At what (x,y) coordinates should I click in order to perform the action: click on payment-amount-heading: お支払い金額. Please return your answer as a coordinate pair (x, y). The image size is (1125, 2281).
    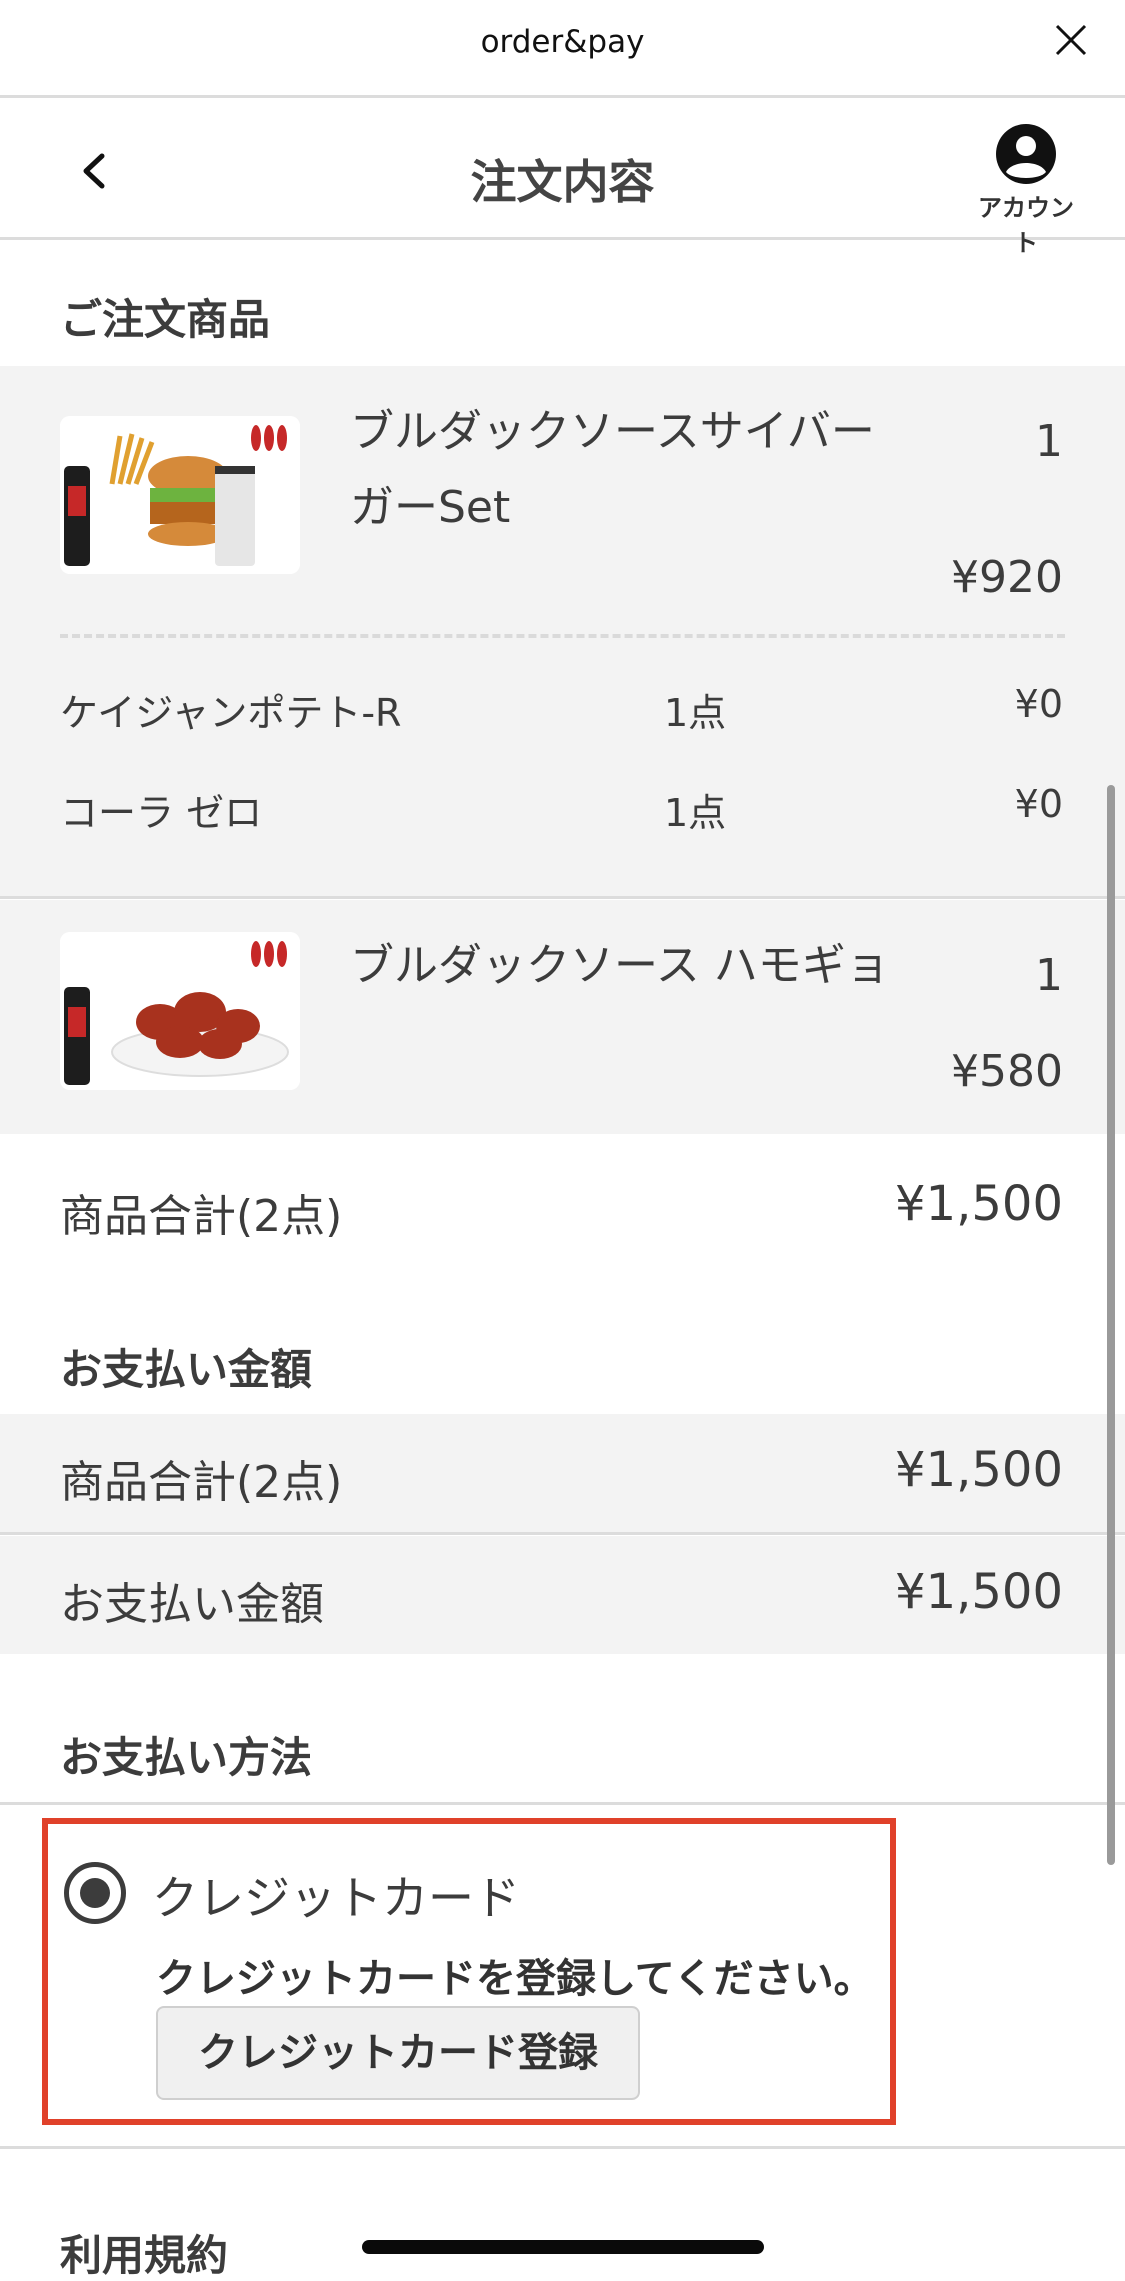
    Looking at the image, I should click on (186, 1369).